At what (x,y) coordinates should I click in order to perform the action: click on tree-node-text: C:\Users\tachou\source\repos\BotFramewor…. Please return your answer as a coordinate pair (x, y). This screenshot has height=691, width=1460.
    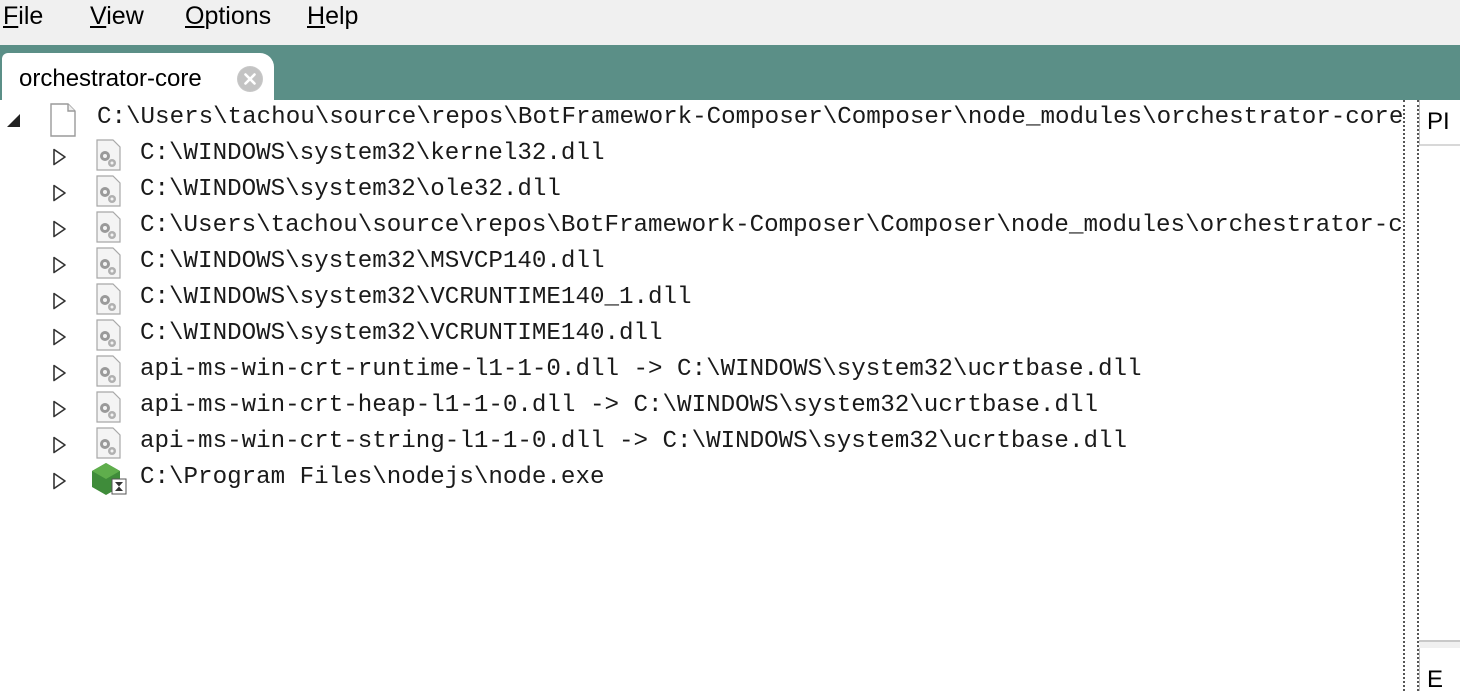
    Looking at the image, I should click on (771, 225).